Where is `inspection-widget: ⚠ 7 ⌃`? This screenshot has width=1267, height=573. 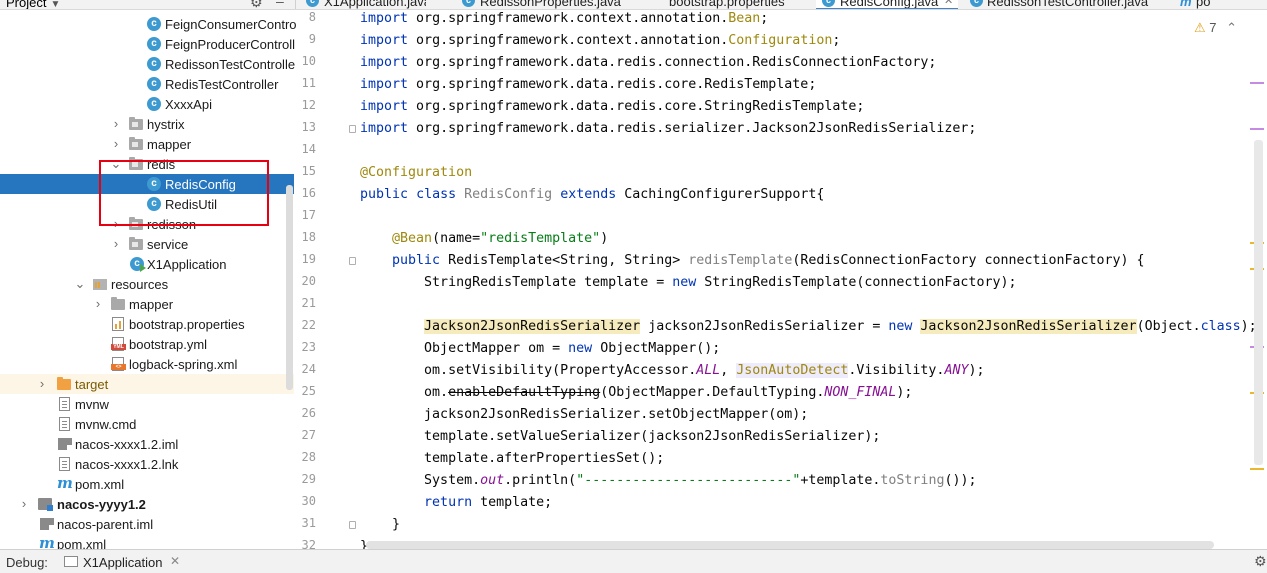 inspection-widget: ⚠ 7 ⌃ is located at coordinates (1215, 28).